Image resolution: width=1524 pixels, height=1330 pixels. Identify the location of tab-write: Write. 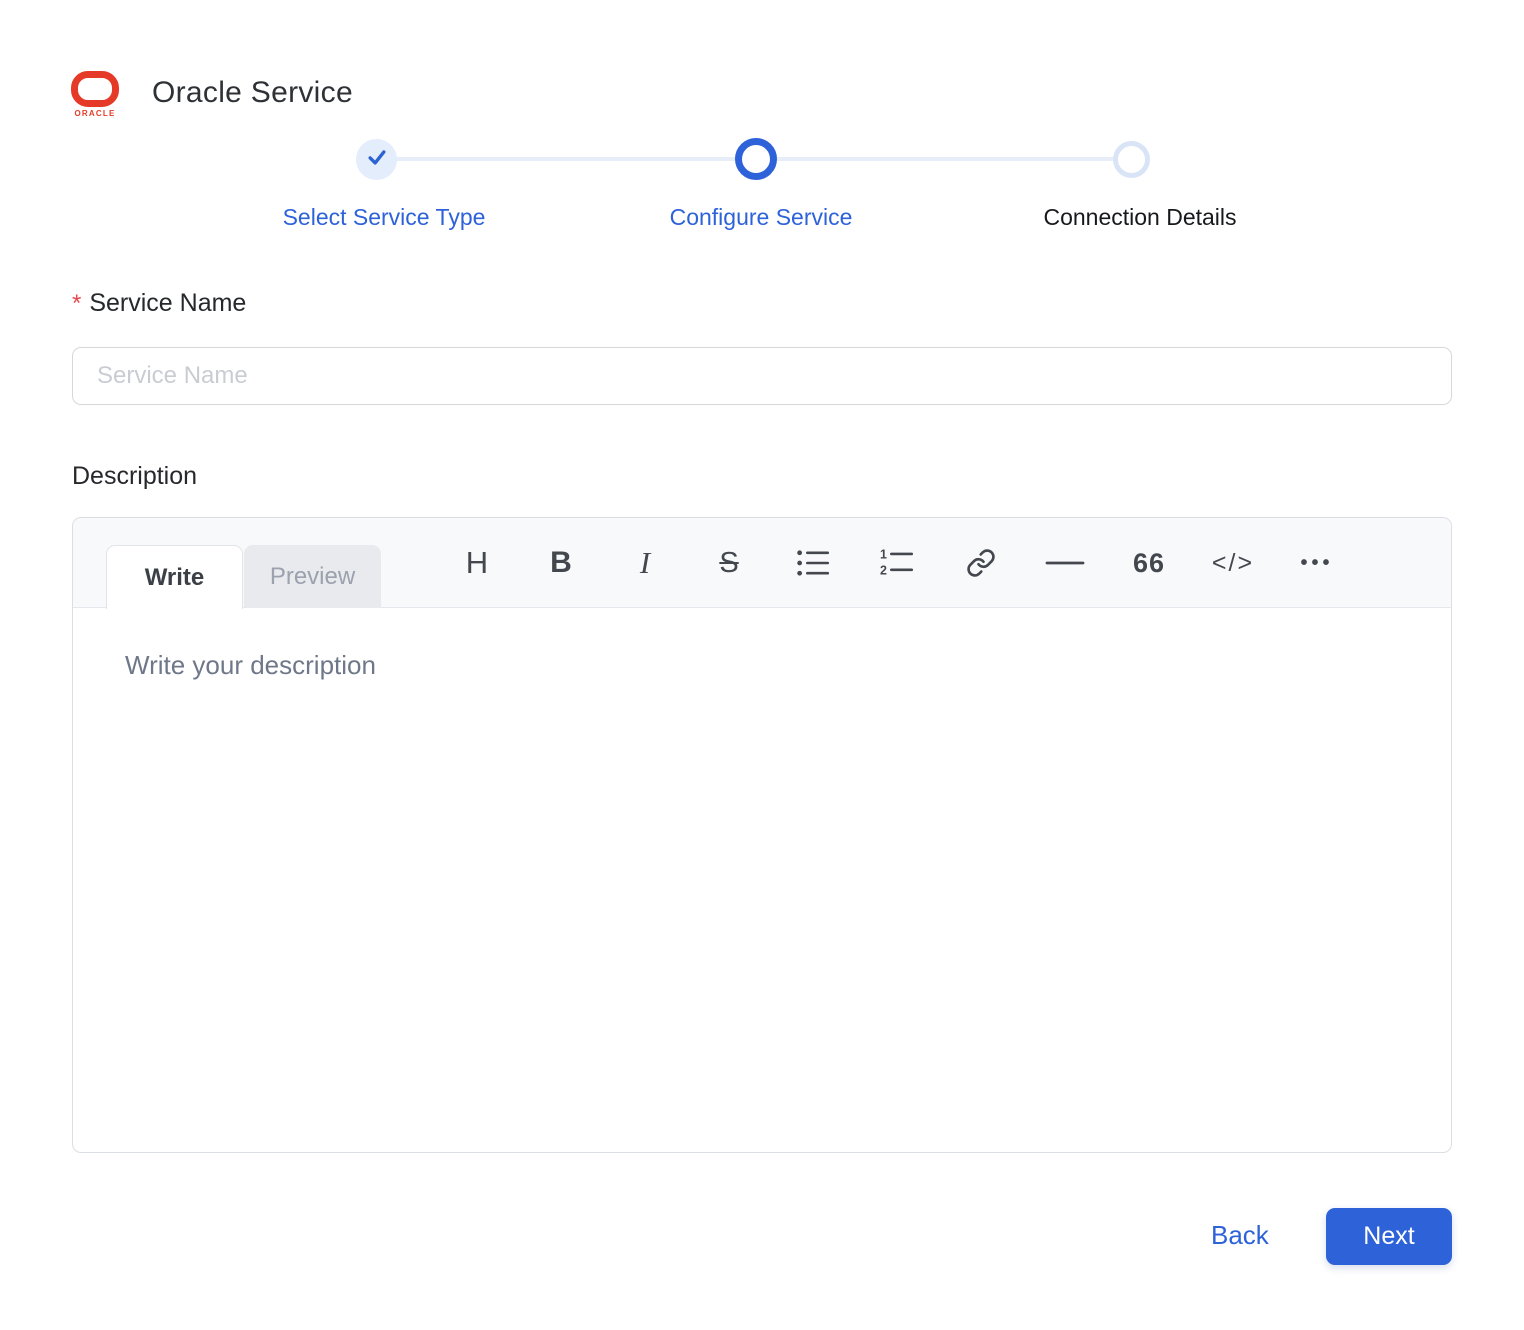
(174, 577).